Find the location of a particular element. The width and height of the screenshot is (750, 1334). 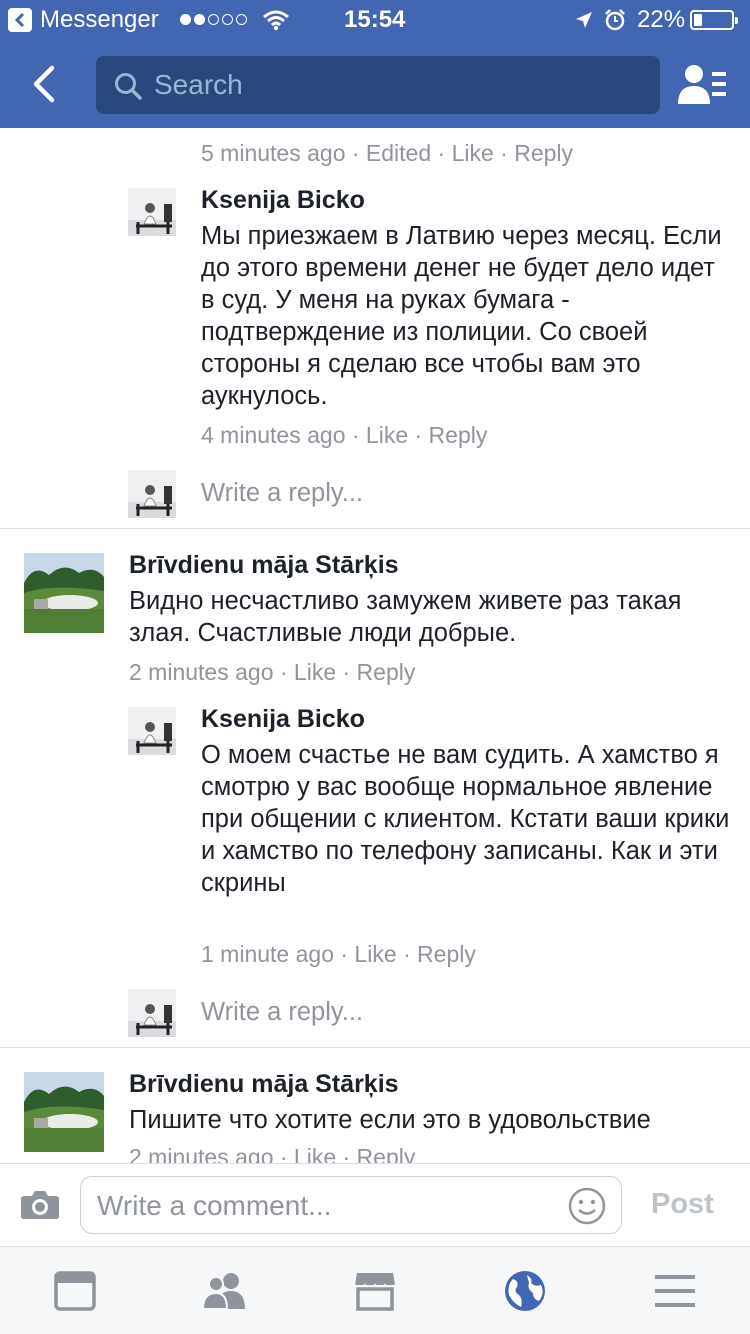

search-input: Search is located at coordinates (378, 85).